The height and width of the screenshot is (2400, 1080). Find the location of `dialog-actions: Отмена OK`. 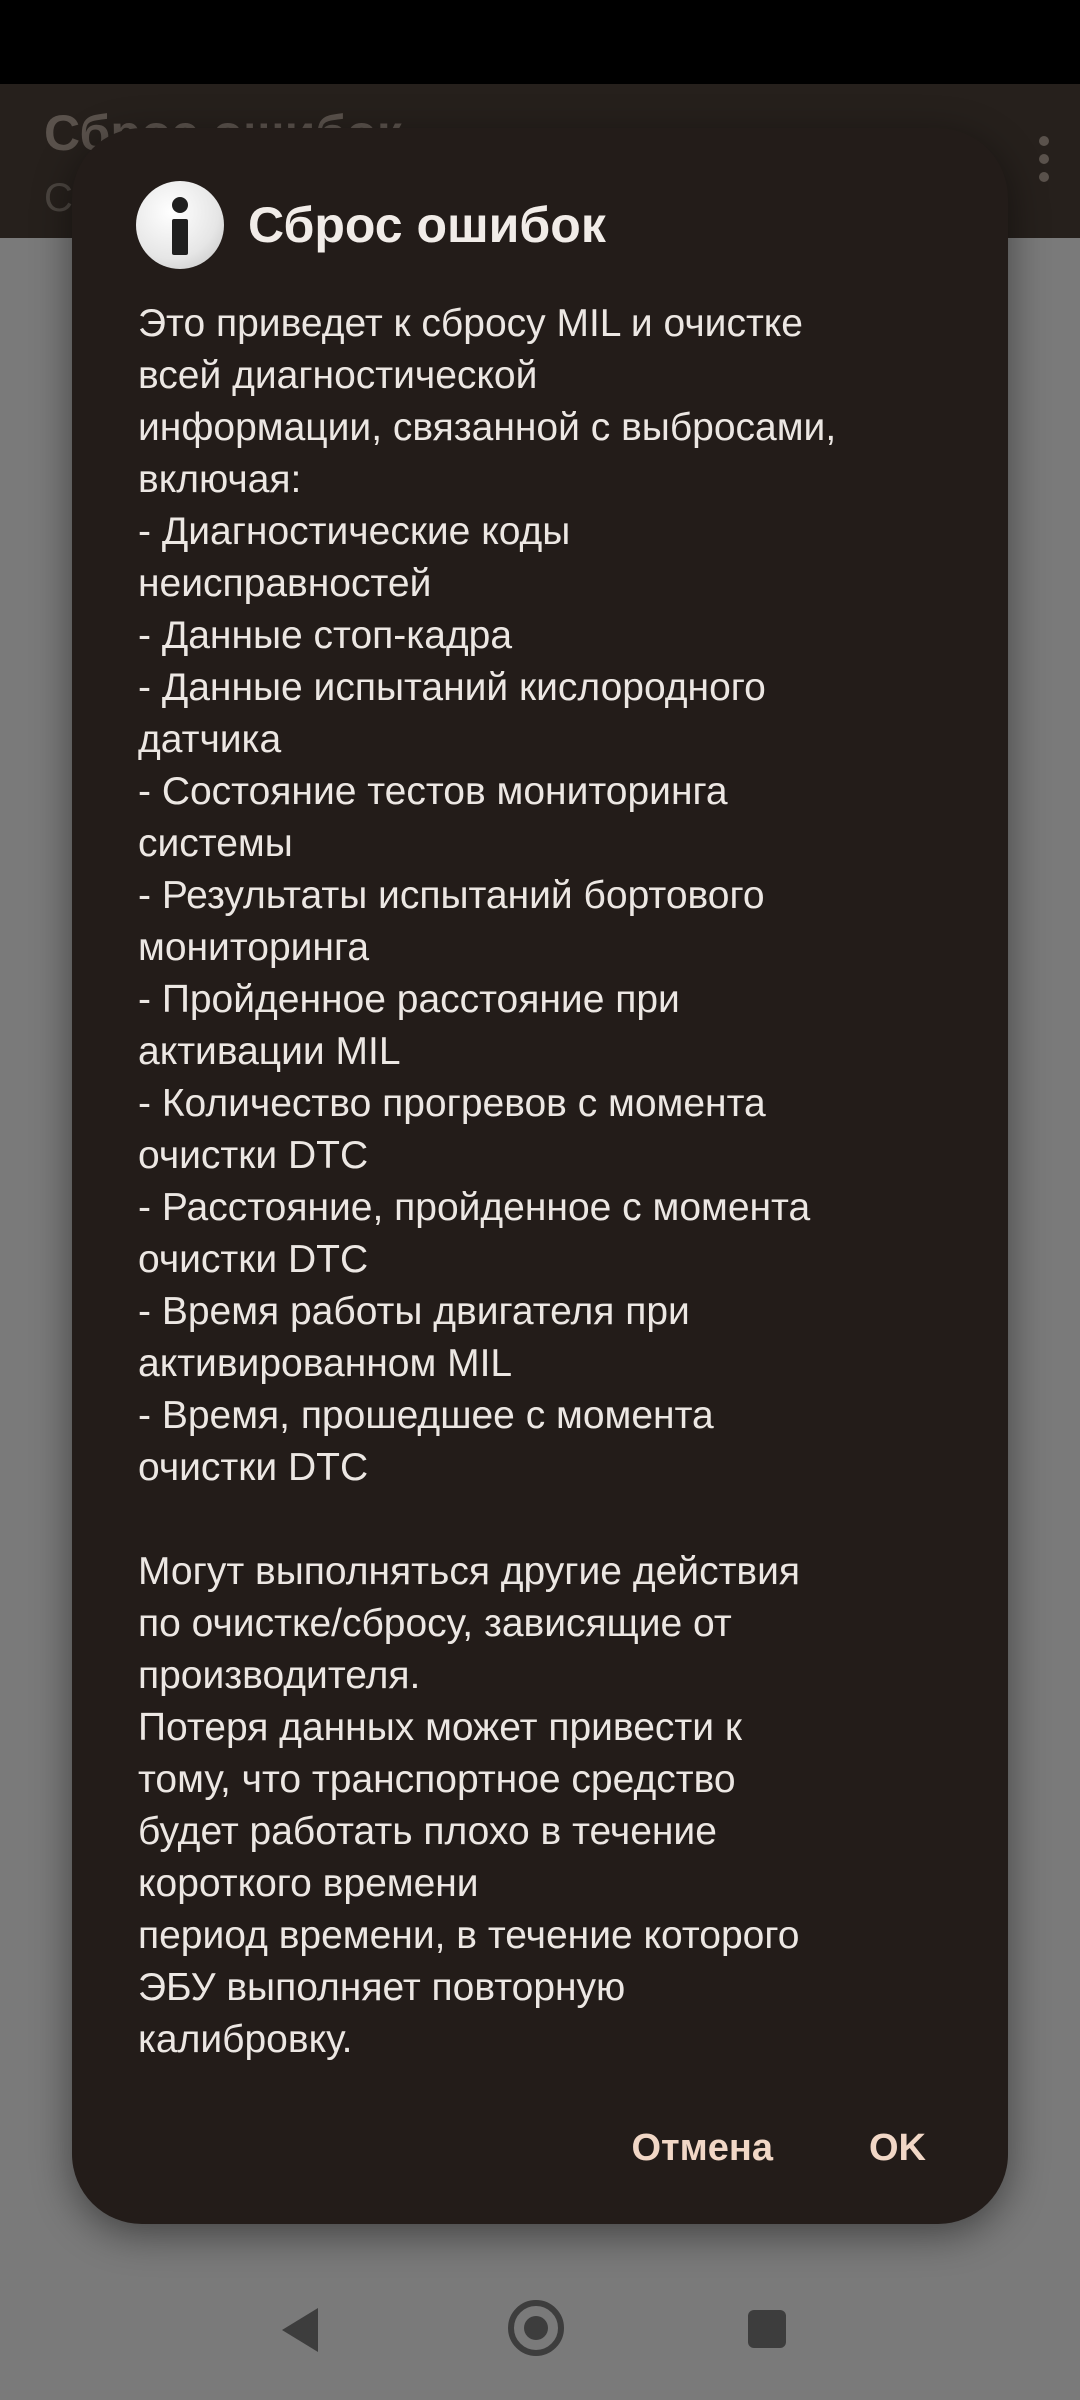

dialog-actions: Отмена OK is located at coordinates (779, 2148).